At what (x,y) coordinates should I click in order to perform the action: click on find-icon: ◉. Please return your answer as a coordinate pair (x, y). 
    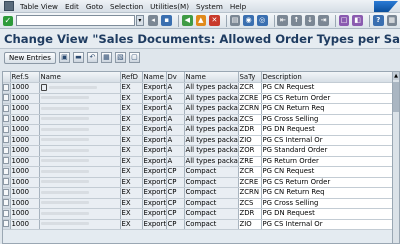
    Looking at the image, I should click on (248, 20).